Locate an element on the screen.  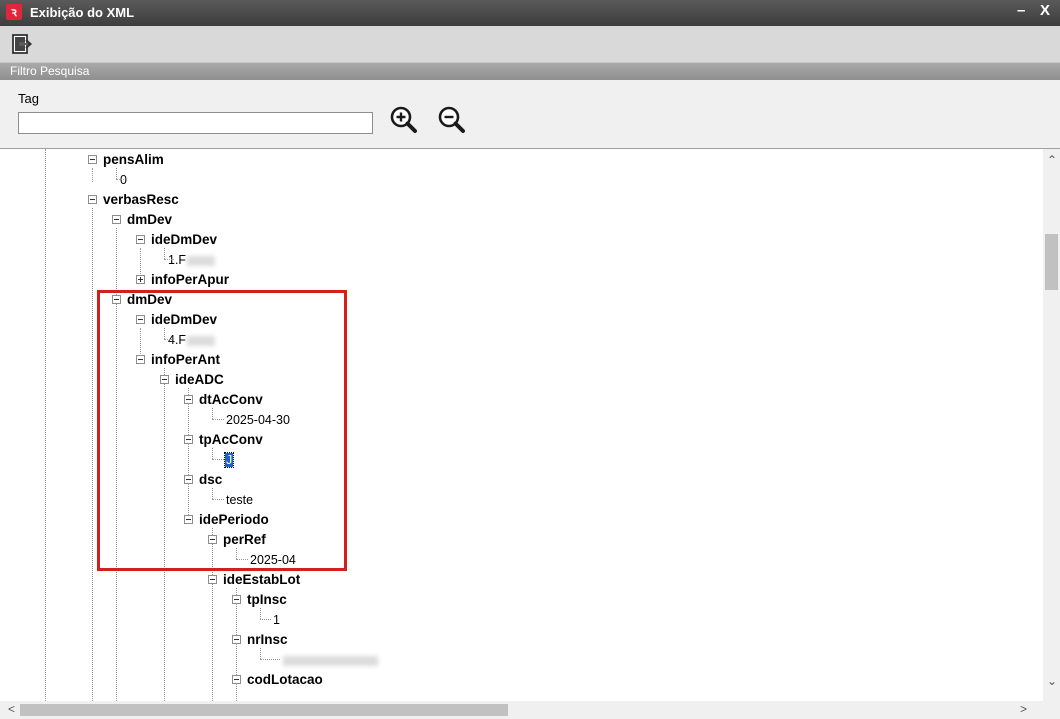
tree-node-codLotacao: codLotacao is located at coordinates (277, 680).